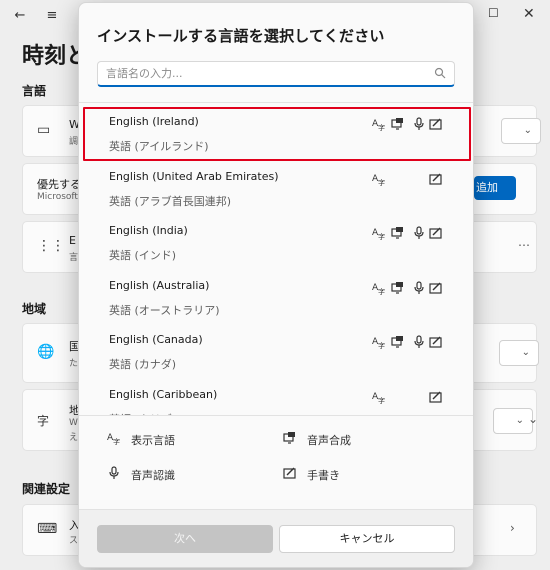 The width and height of the screenshot is (550, 570). Describe the element at coordinates (529, 14) in the screenshot. I see `close-window-icon: ✕` at that location.